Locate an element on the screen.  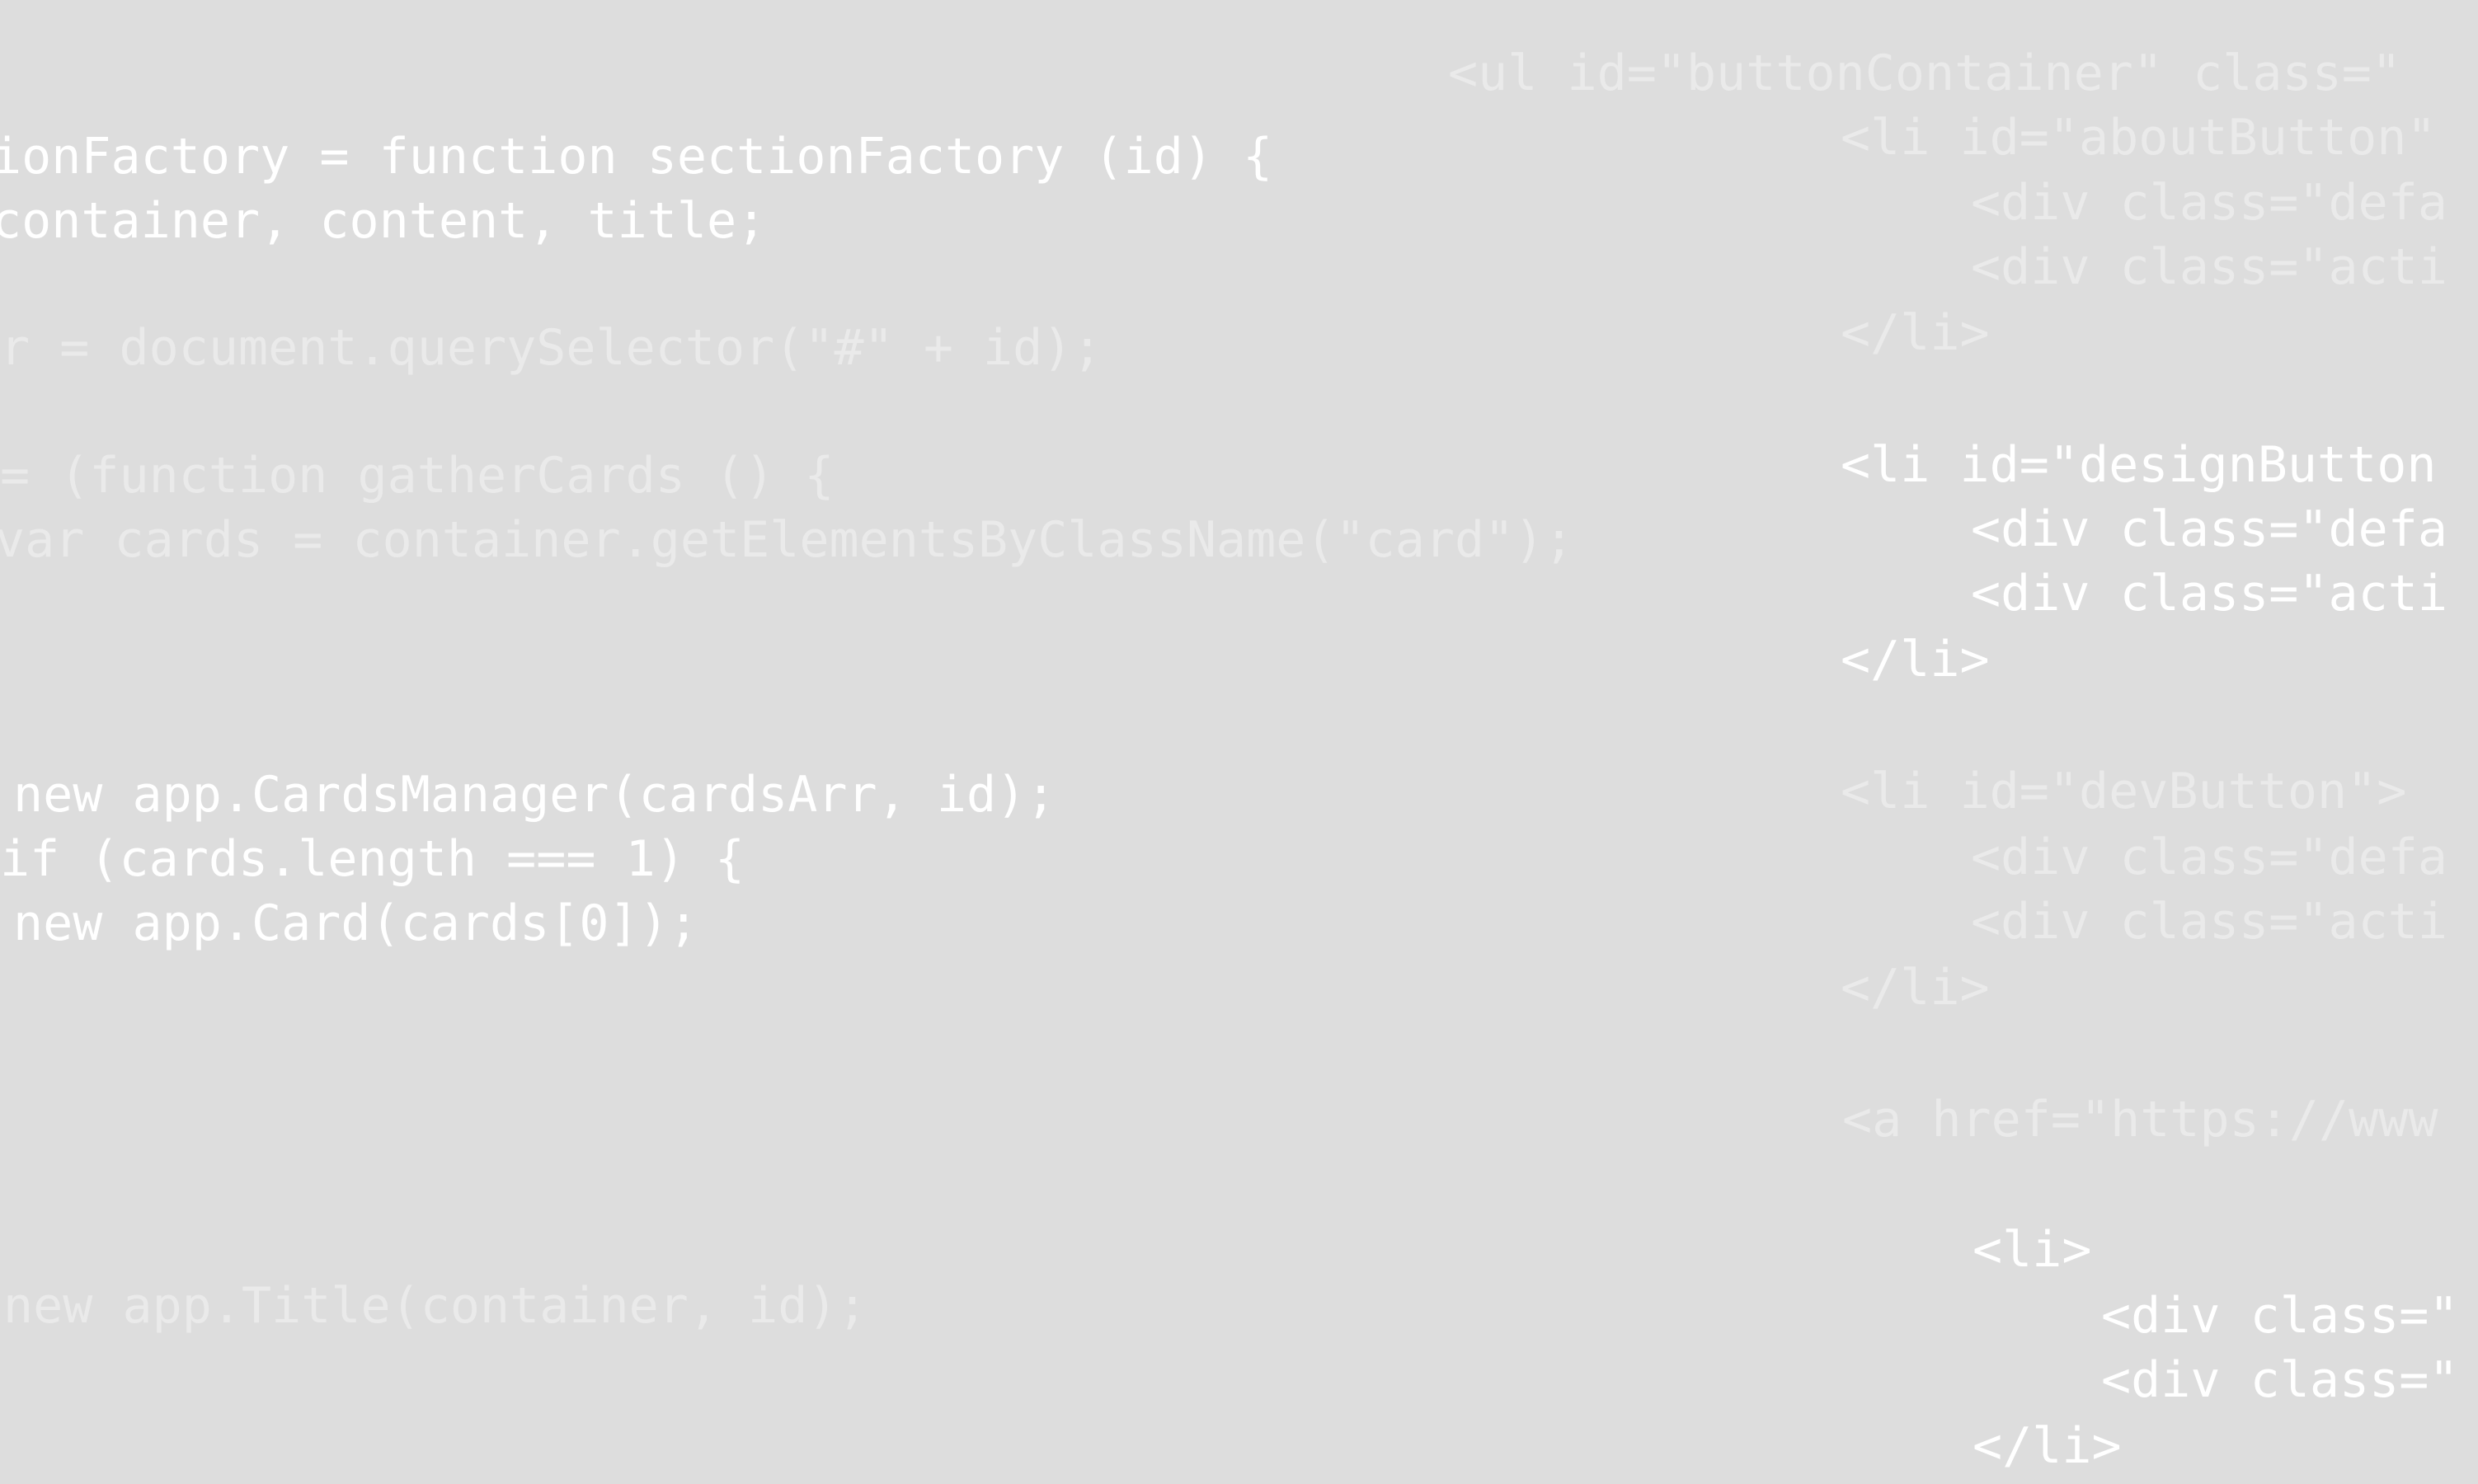
right-code-line-13: </li> is located at coordinates (1915, 988).